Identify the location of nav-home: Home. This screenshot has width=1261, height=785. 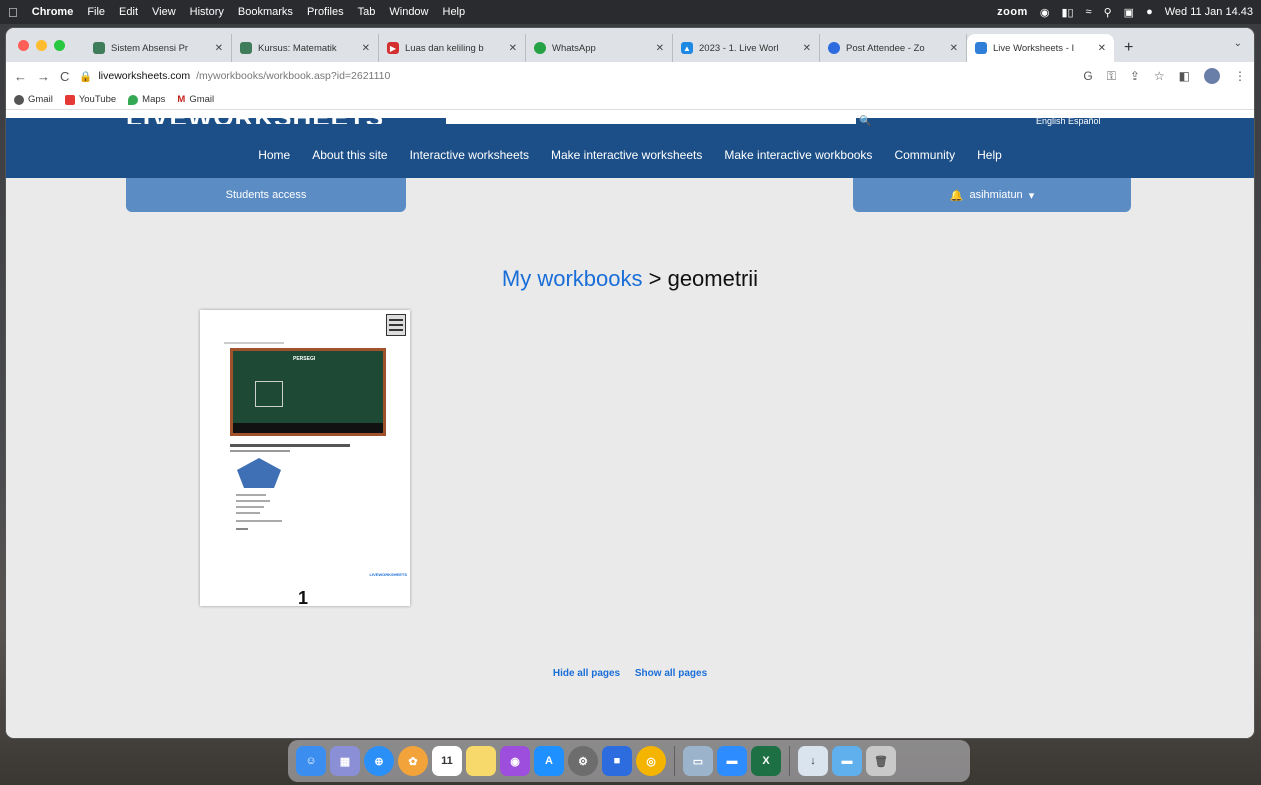
(274, 155).